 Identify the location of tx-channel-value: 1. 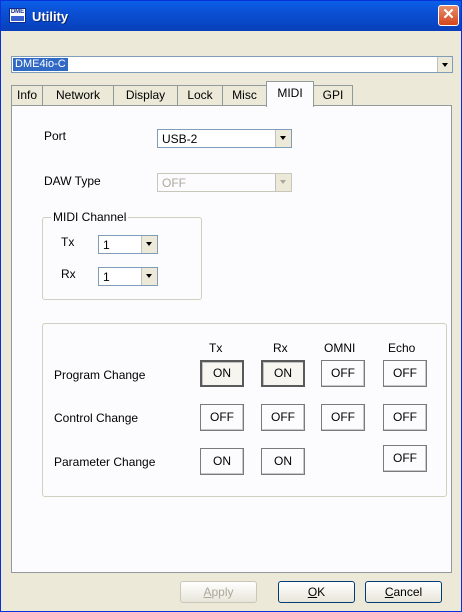
(106, 245).